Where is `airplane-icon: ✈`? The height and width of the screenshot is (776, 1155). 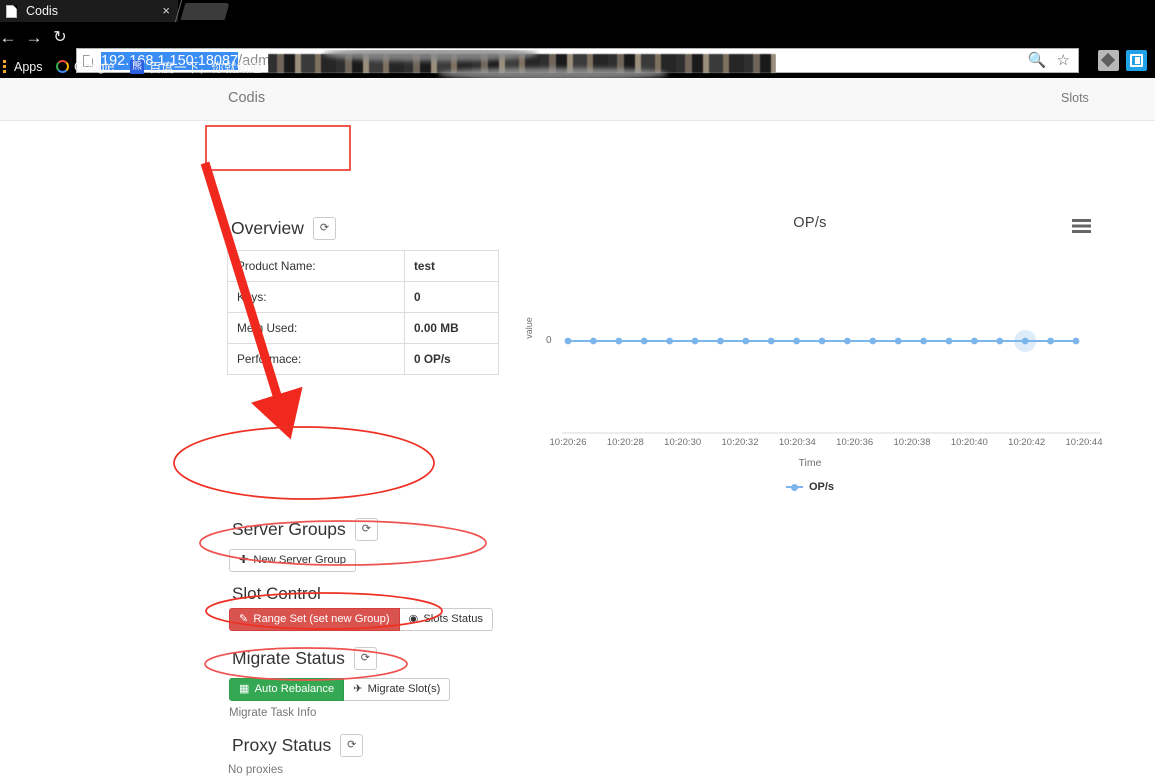
airplane-icon: ✈ is located at coordinates (358, 689).